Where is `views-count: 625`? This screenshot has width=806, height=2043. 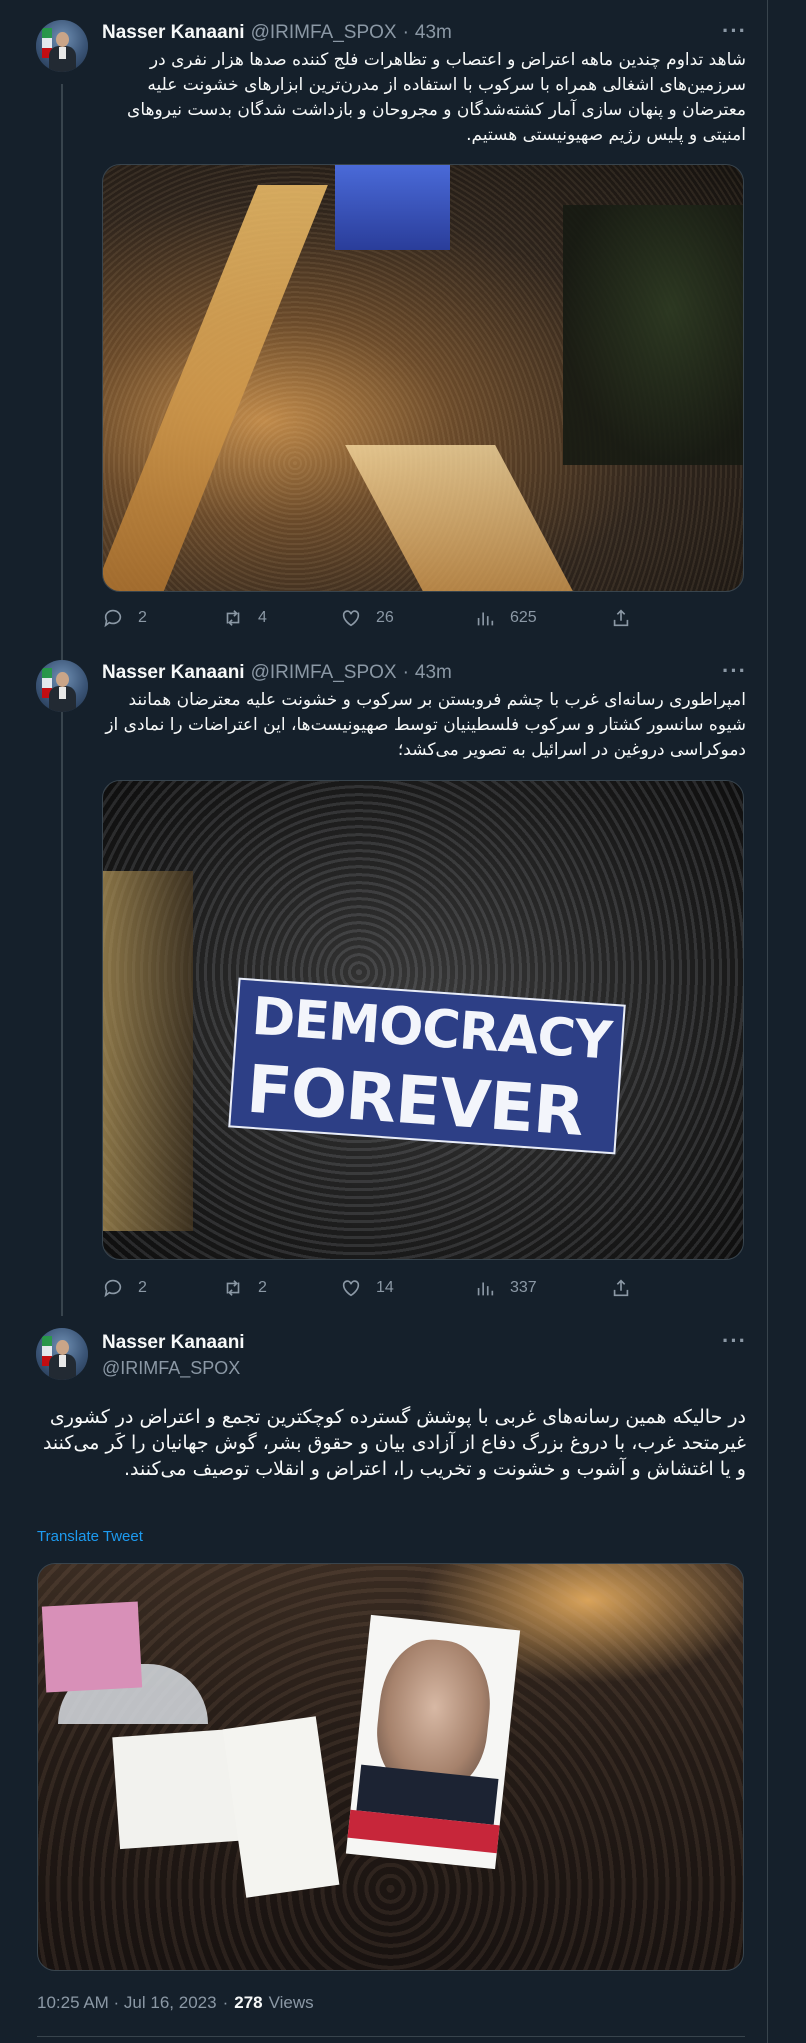 views-count: 625 is located at coordinates (523, 617).